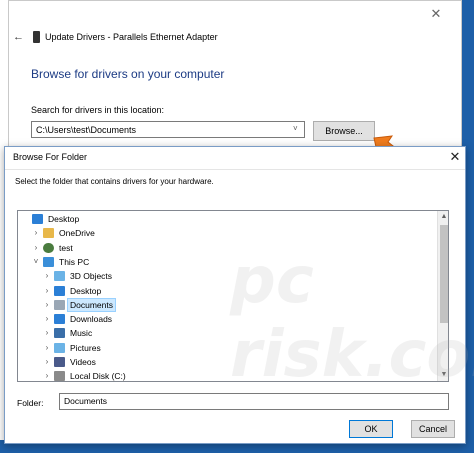 The image size is (474, 453). Describe the element at coordinates (227, 348) in the screenshot. I see `tree-item: › Pictures` at that location.